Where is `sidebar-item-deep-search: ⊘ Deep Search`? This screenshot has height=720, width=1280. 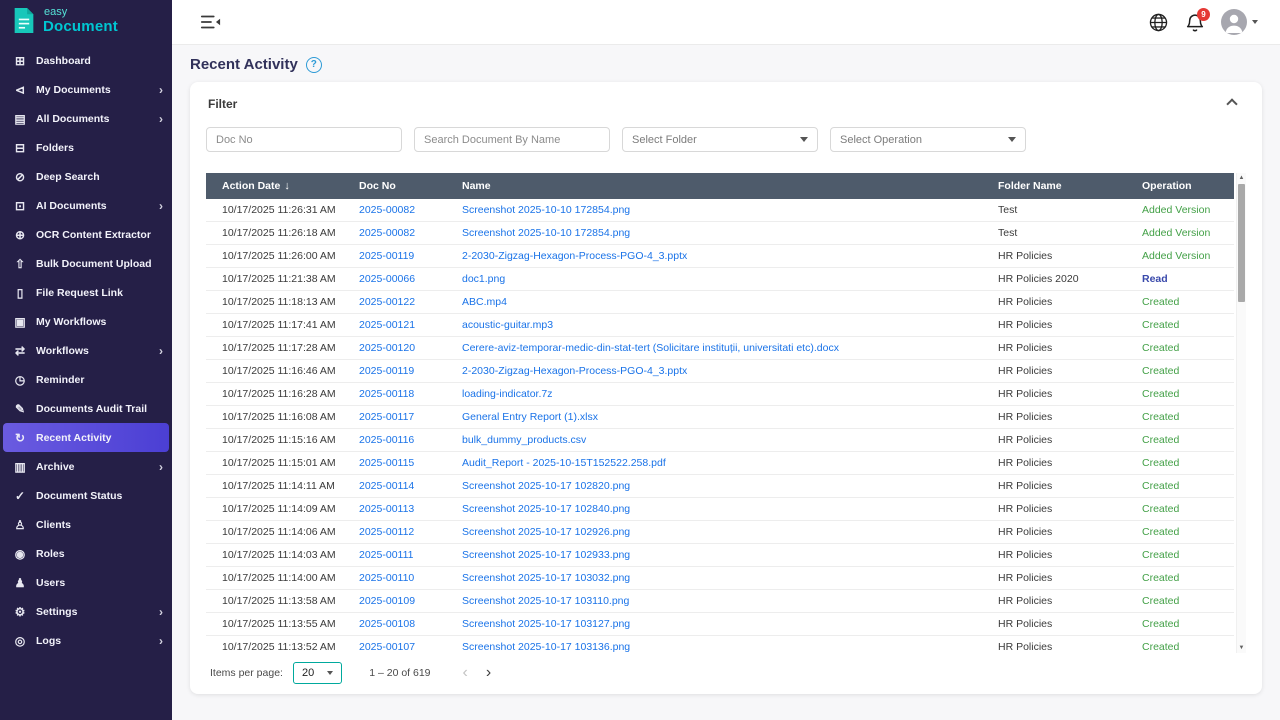
sidebar-item-deep-search: ⊘ Deep Search is located at coordinates (86, 176).